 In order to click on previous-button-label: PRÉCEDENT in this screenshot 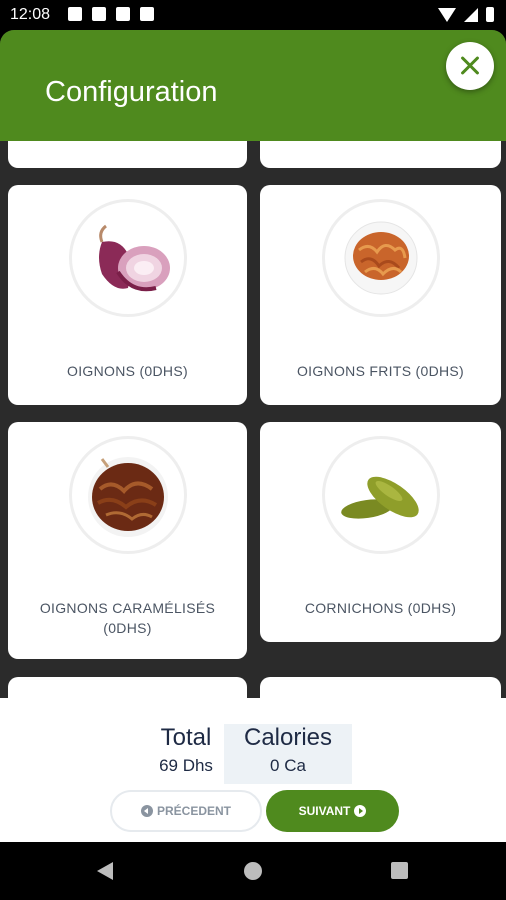, I will do `click(193, 811)`.